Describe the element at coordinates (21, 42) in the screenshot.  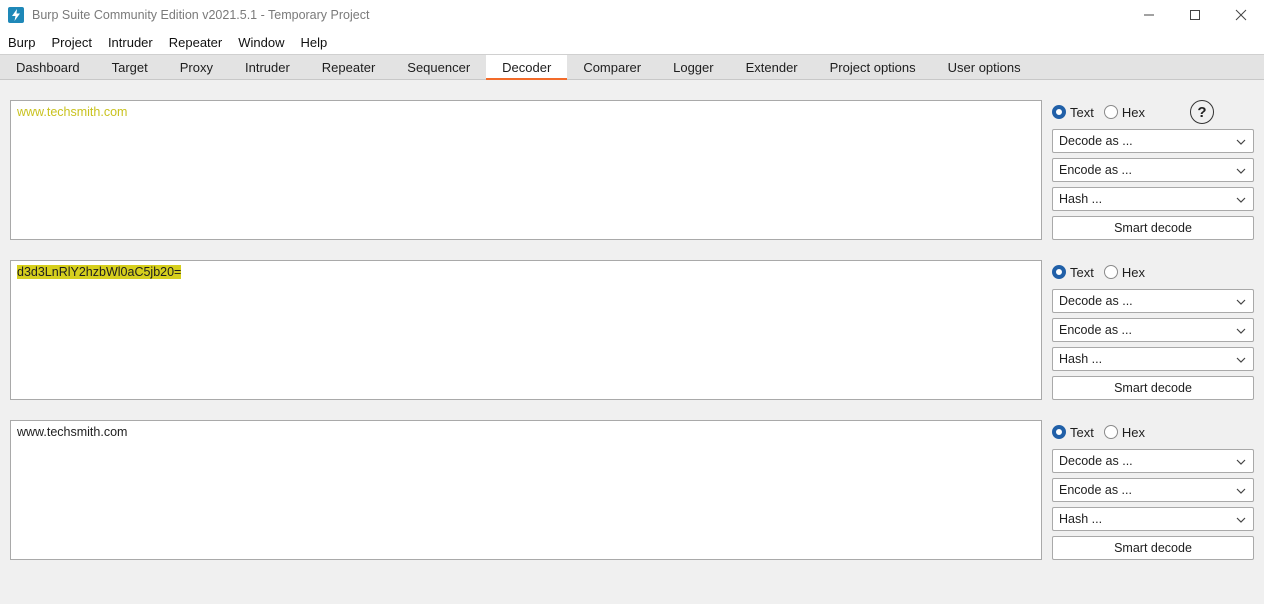
I see `menu-burp: Burp` at that location.